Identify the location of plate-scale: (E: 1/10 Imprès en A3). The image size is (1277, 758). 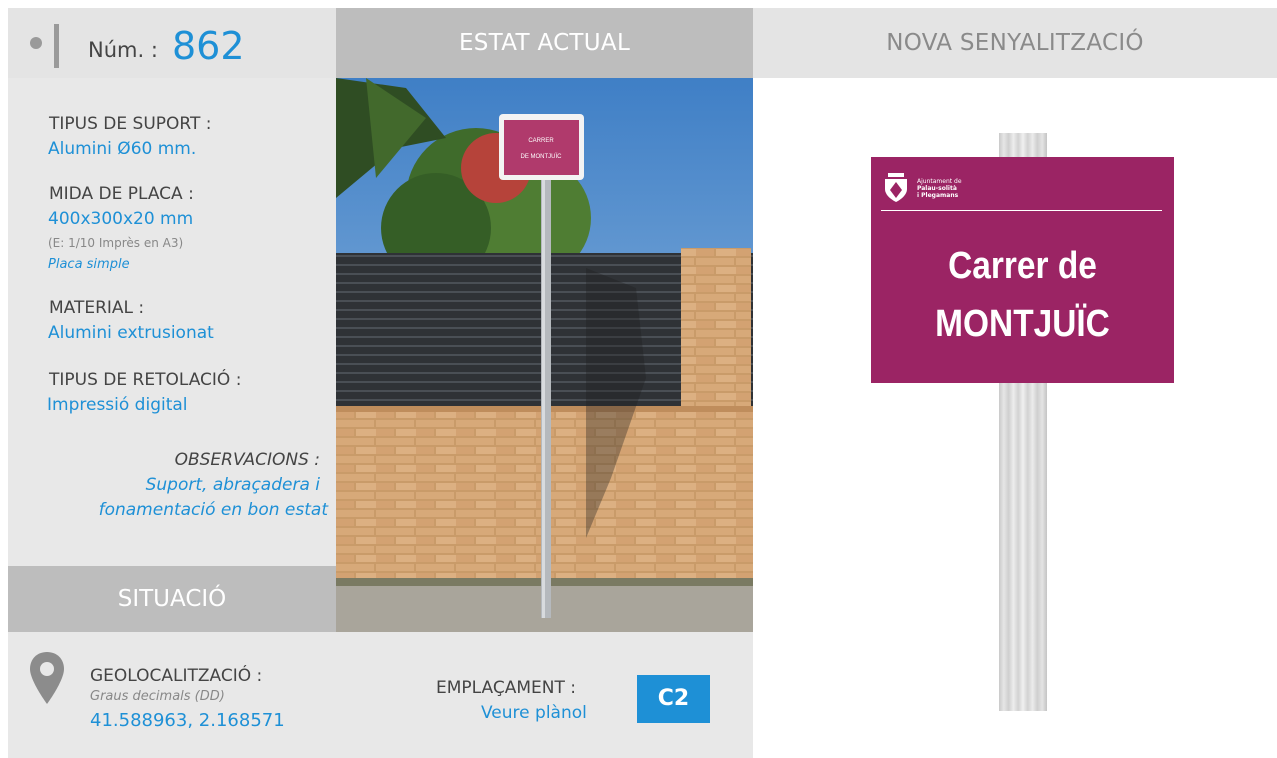
(116, 243).